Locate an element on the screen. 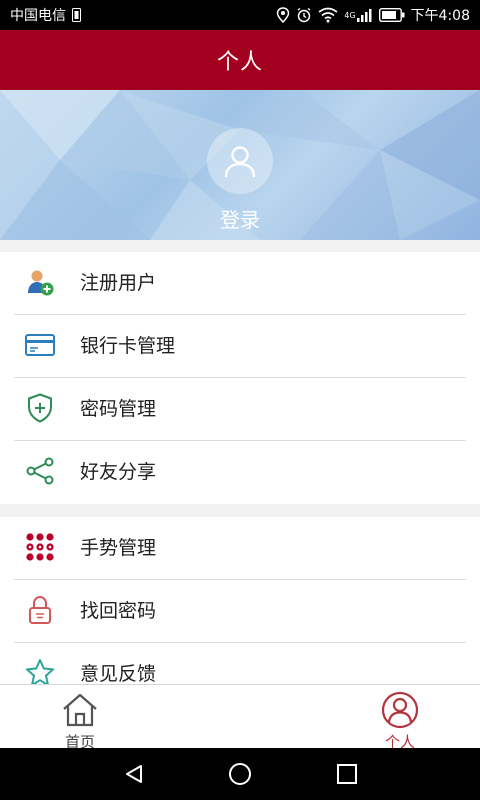 This screenshot has width=480, height=800. menu-item-share: 好友分享 is located at coordinates (240, 472).